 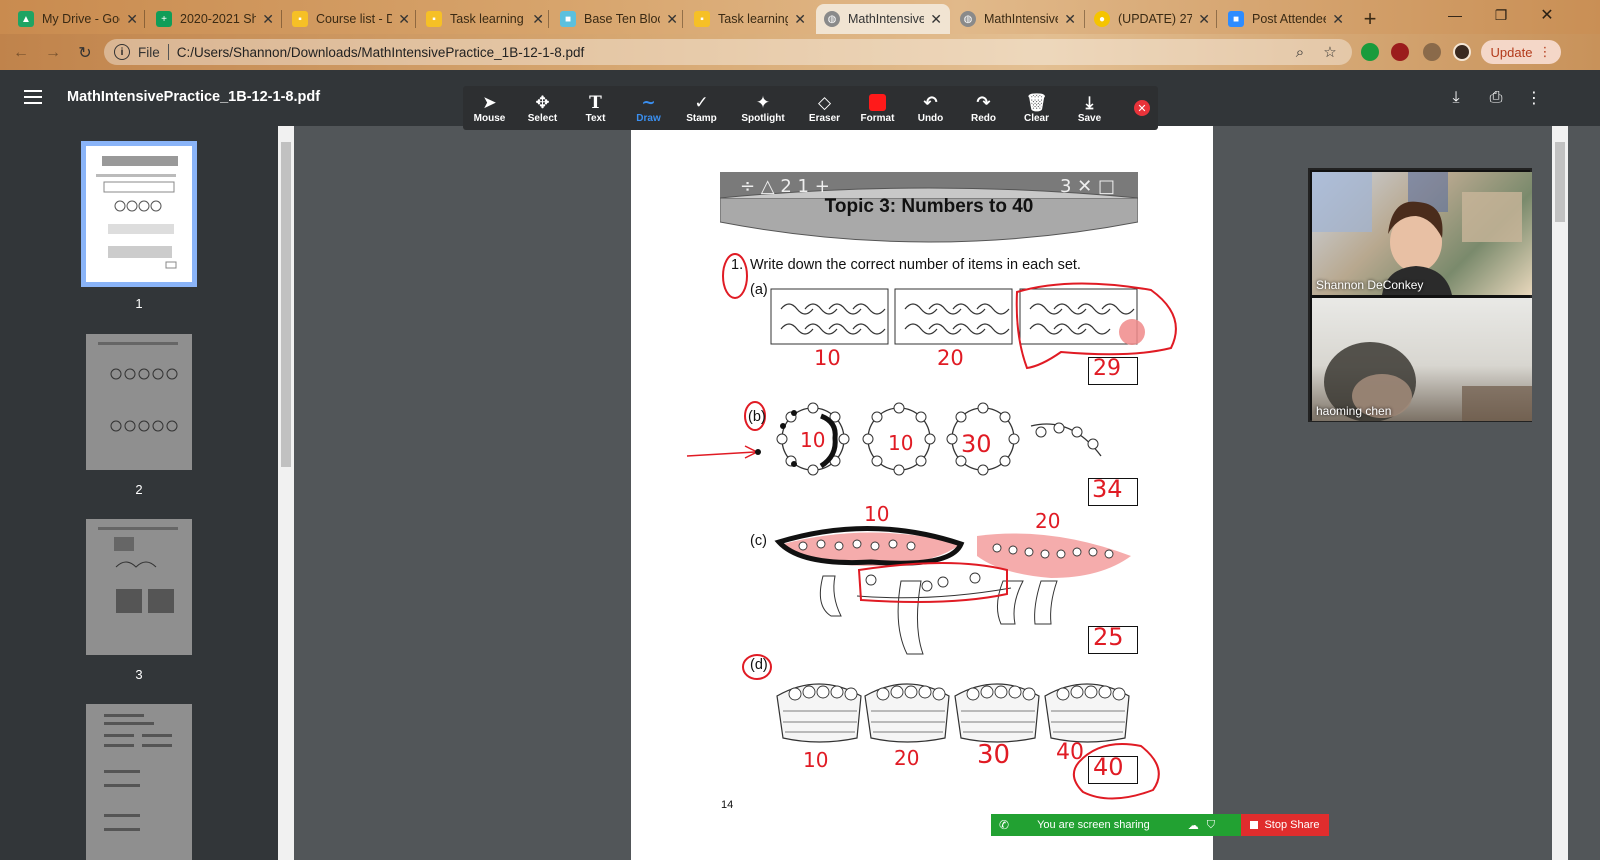 I want to click on window-close-icon: ✕, so click(x=1547, y=15).